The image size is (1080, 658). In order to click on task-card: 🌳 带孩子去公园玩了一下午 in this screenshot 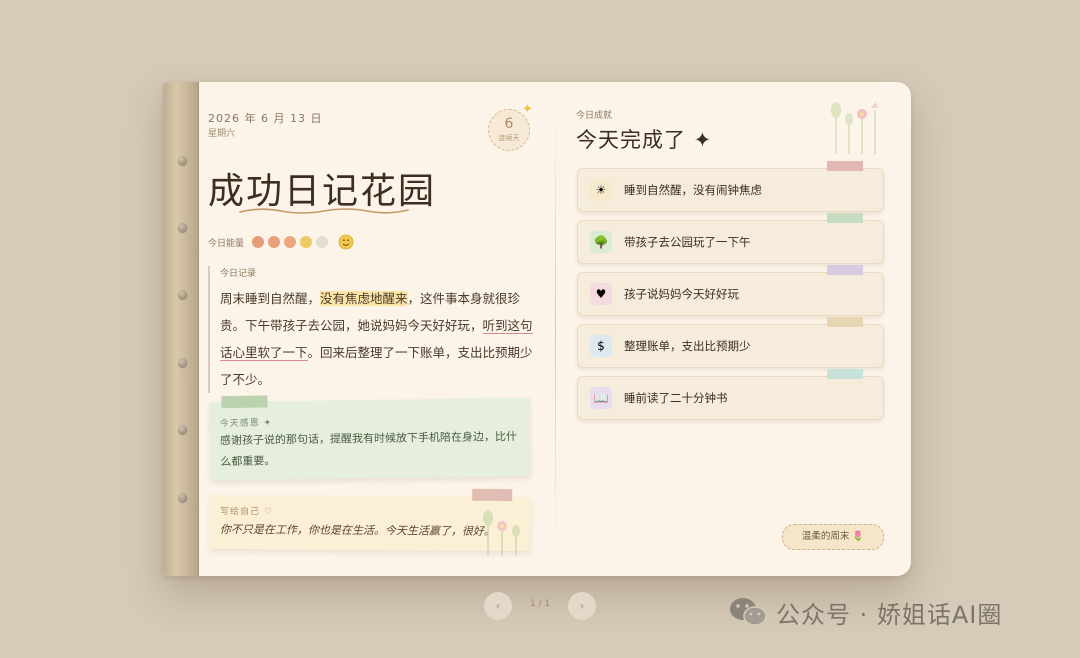, I will do `click(730, 238)`.